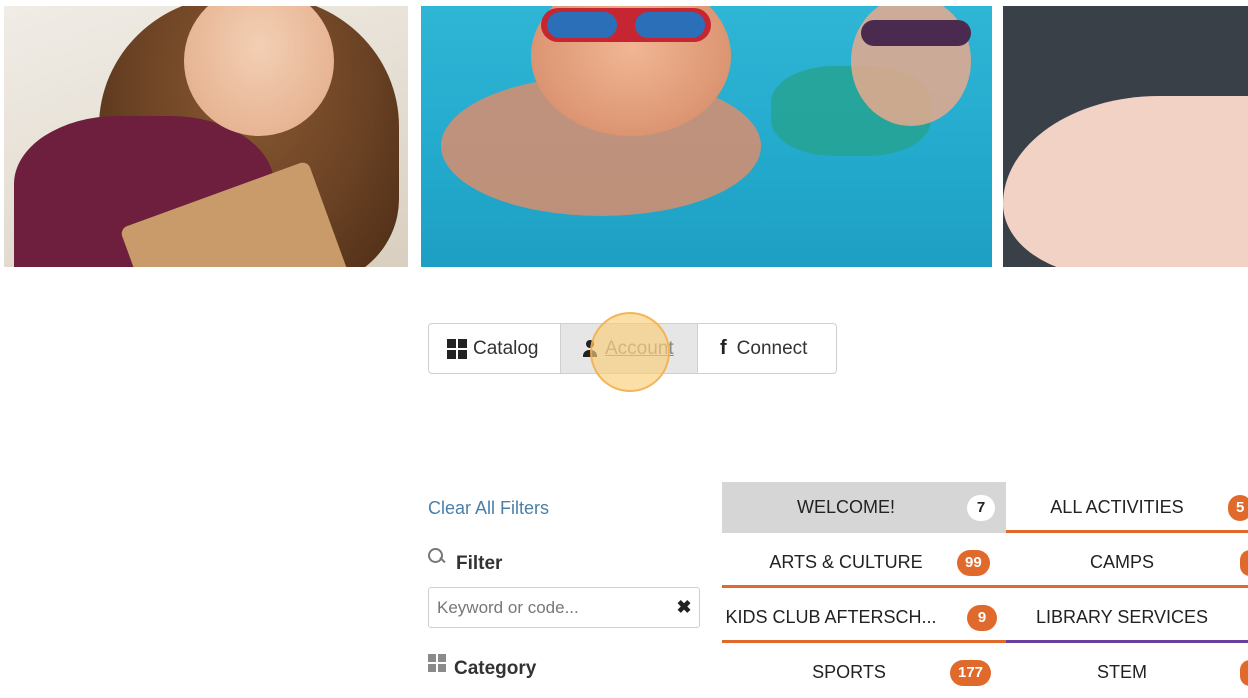 The height and width of the screenshot is (698, 1248). I want to click on tab-connect: f Connect, so click(767, 348).